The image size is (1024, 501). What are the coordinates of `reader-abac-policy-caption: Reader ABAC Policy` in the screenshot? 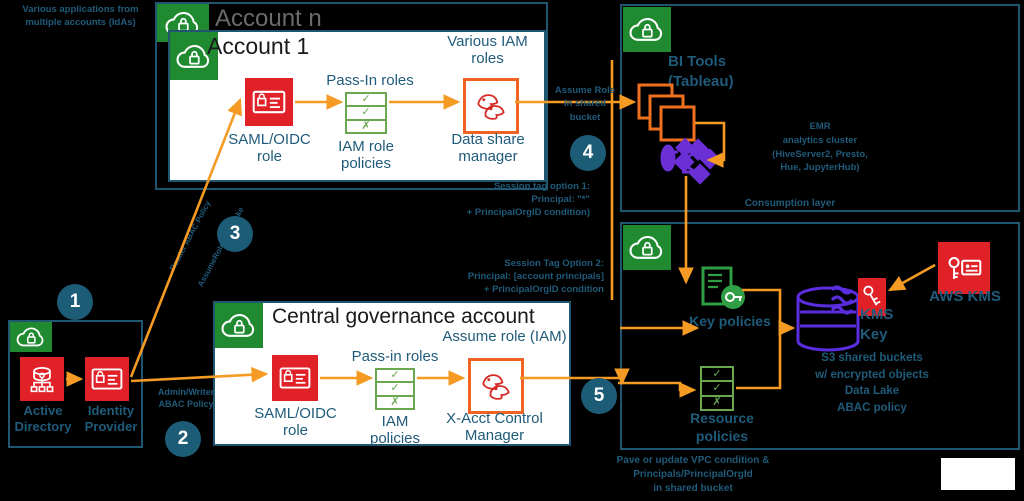 It's located at (190, 236).